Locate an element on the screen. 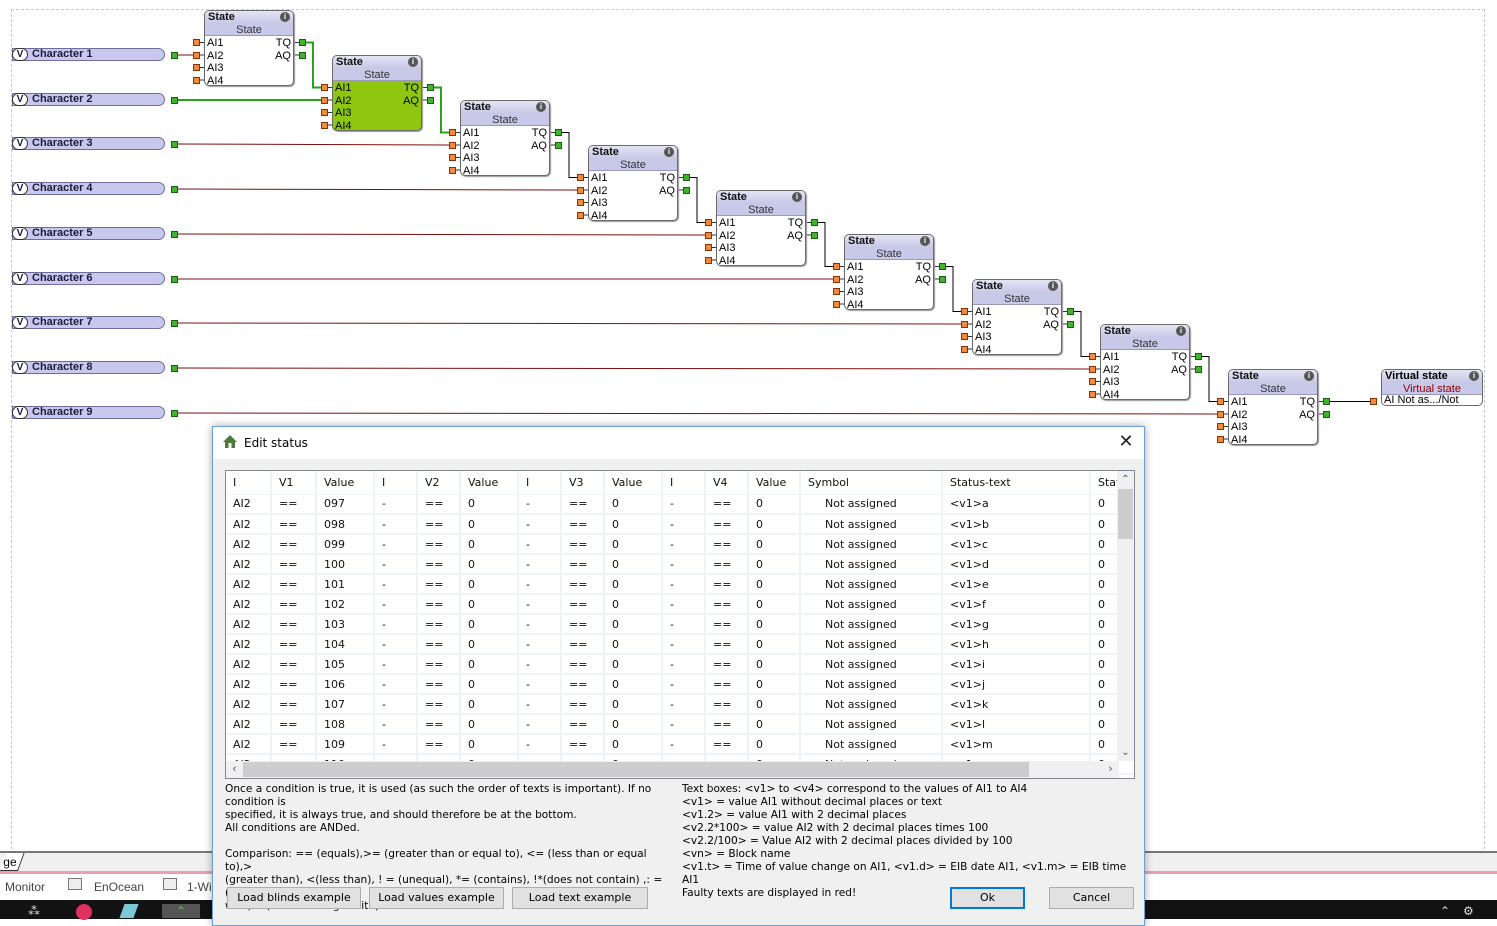 This screenshot has height=926, width=1497. horizontal-scrollbar: ‹ › is located at coordinates (672, 769).